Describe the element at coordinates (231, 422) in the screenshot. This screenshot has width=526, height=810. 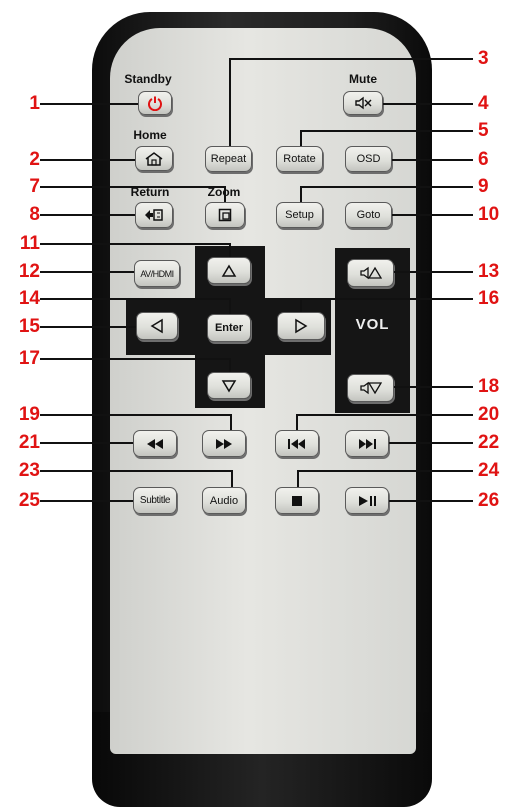
I see `leader-line-19-vertical` at that location.